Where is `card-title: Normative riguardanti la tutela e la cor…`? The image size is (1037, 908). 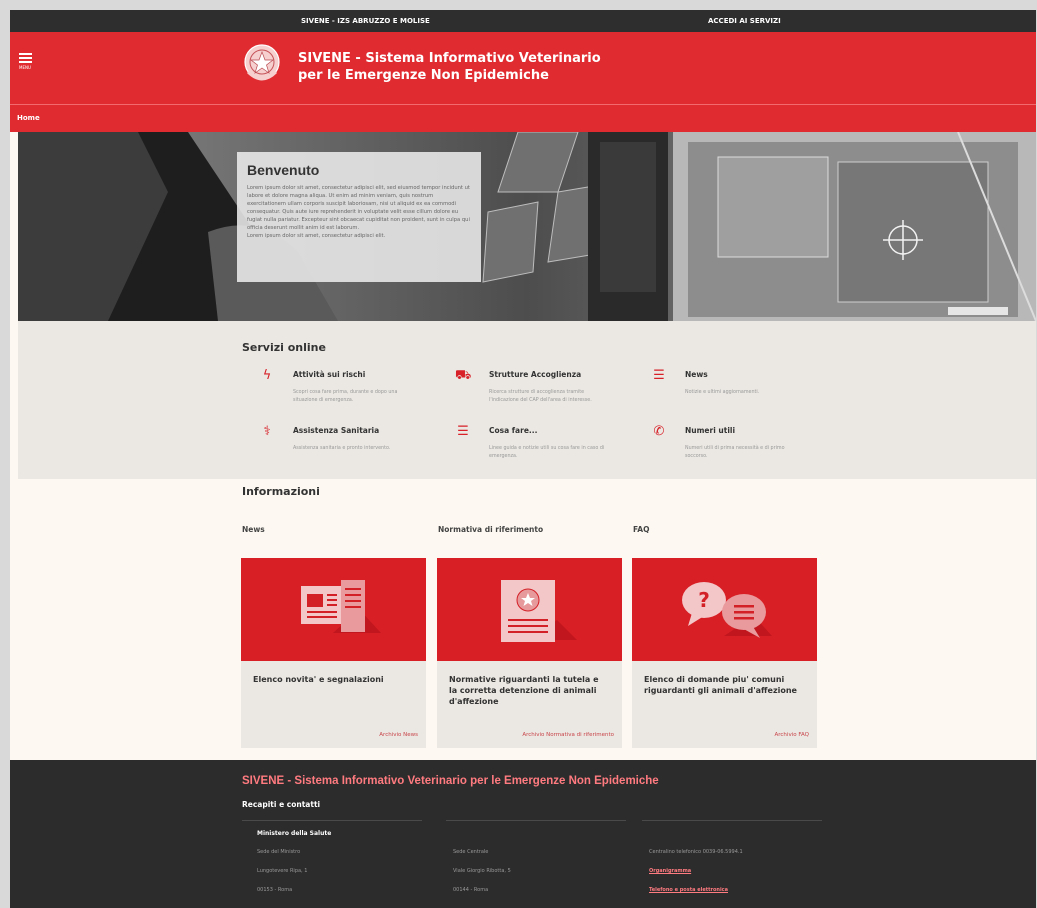 card-title: Normative riguardanti la tutela e la cor… is located at coordinates (524, 690).